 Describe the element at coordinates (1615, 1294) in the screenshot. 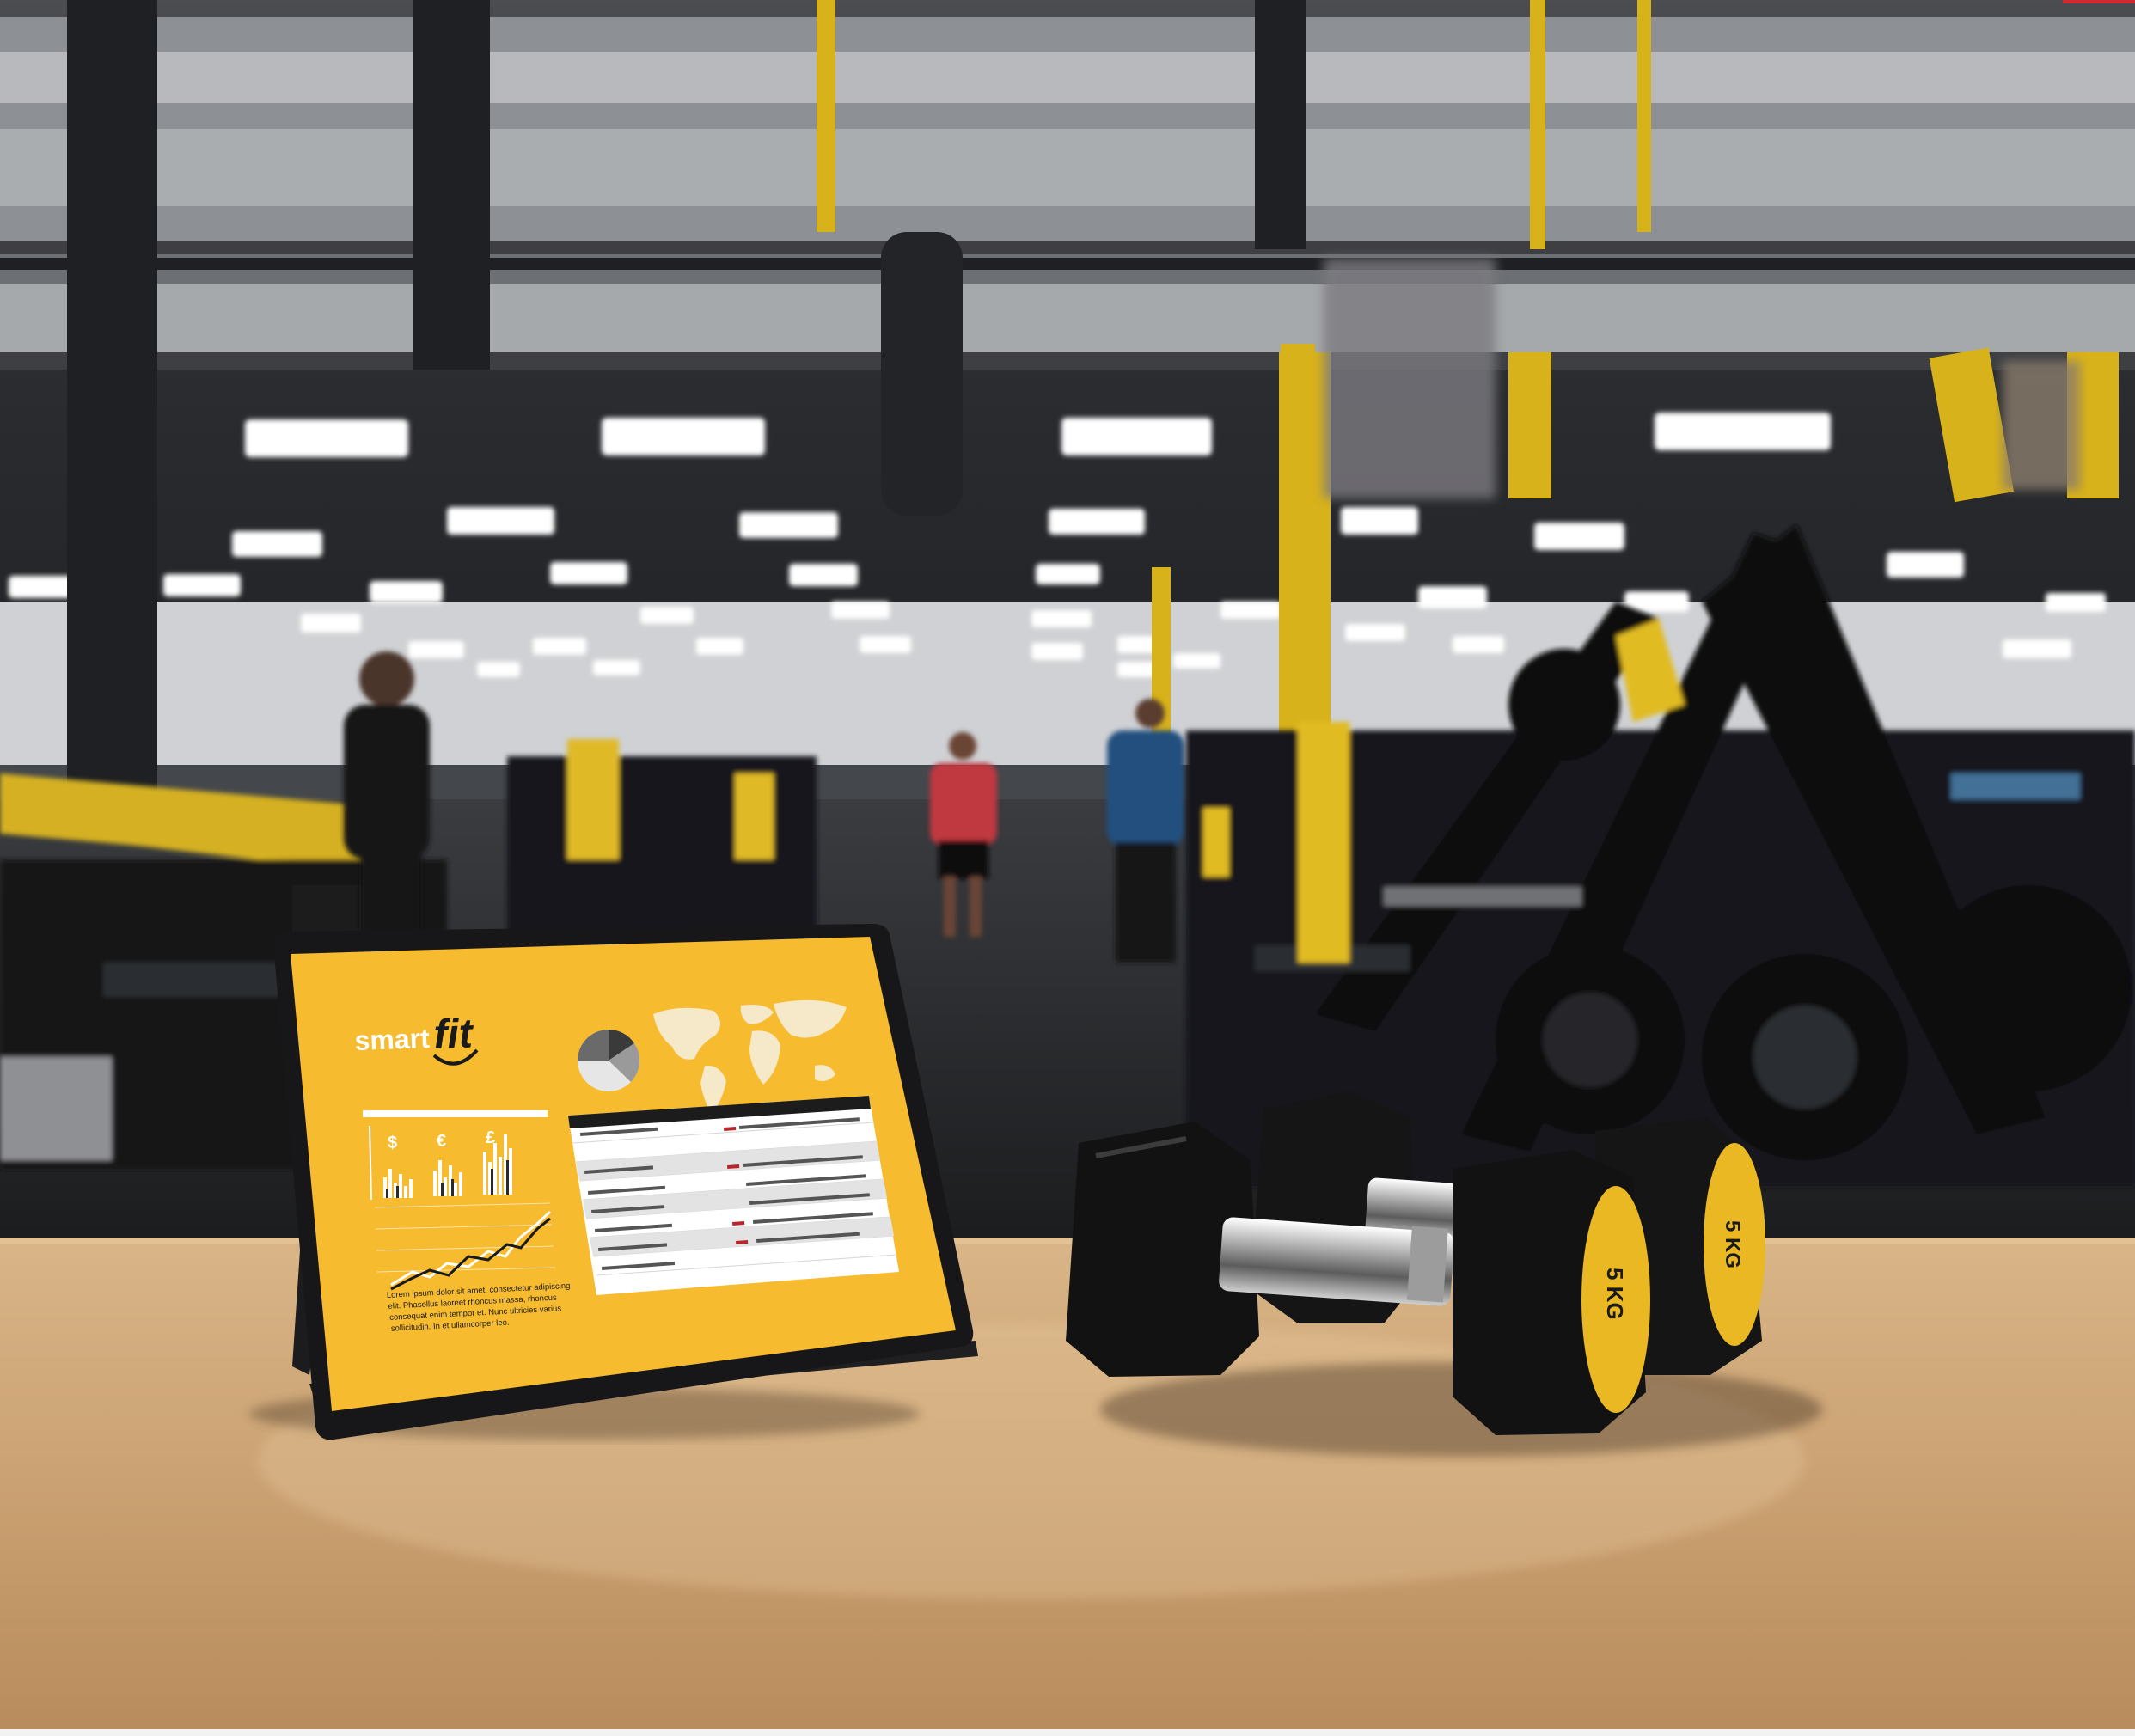

I see `front-dumbbell-weight-label: 5 KG` at that location.